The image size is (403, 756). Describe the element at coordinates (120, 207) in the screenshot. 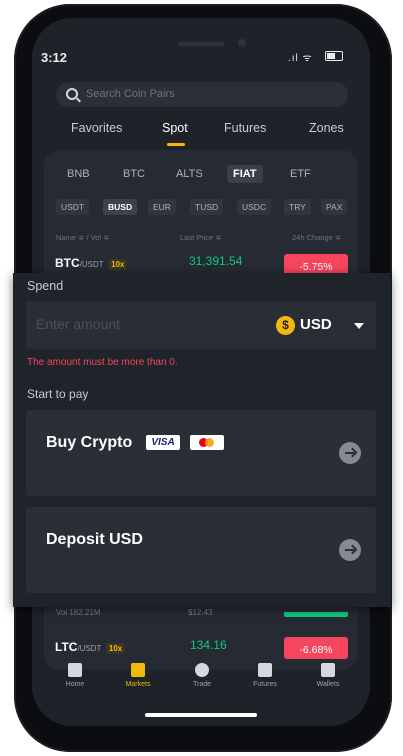

I see `chip-busd: BUSD` at that location.